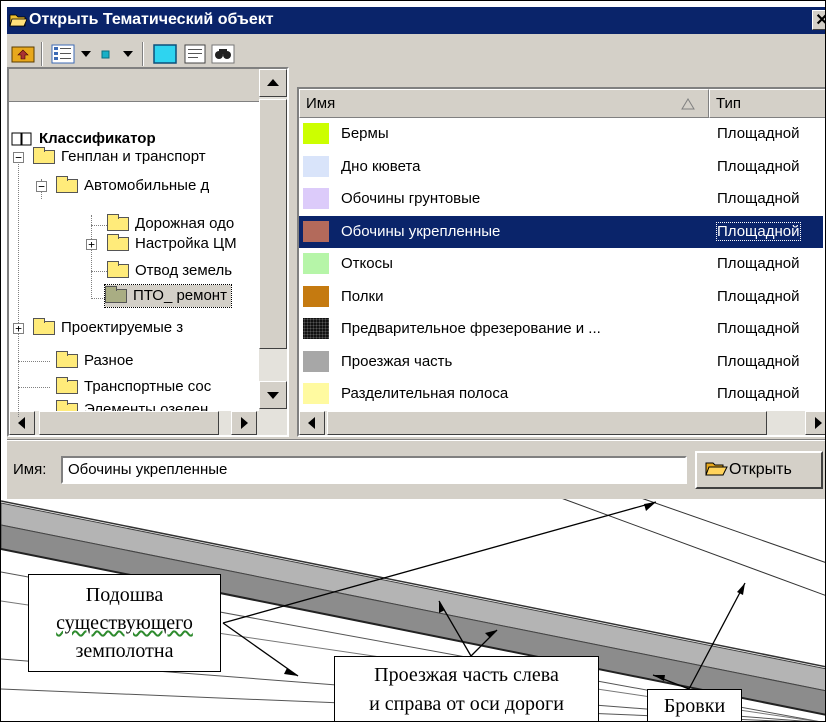 The width and height of the screenshot is (829, 725). What do you see at coordinates (397, 361) in the screenshot?
I see `list-row-name: Проезжая часть` at bounding box center [397, 361].